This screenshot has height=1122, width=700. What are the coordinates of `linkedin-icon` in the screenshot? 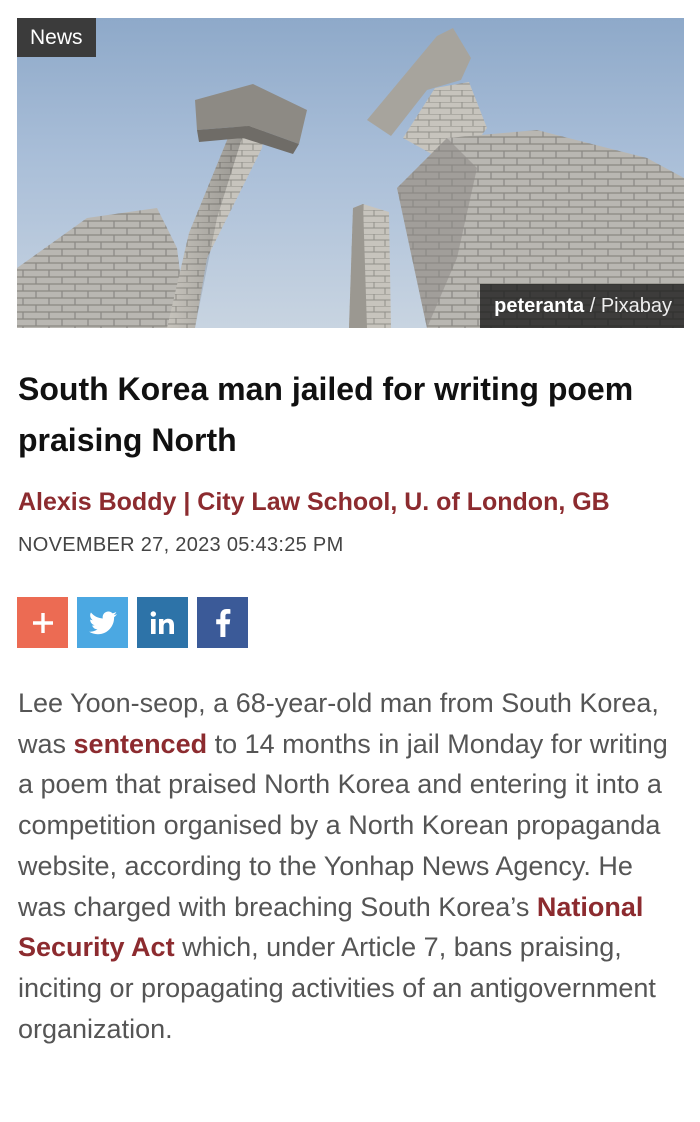 It's located at (162, 622).